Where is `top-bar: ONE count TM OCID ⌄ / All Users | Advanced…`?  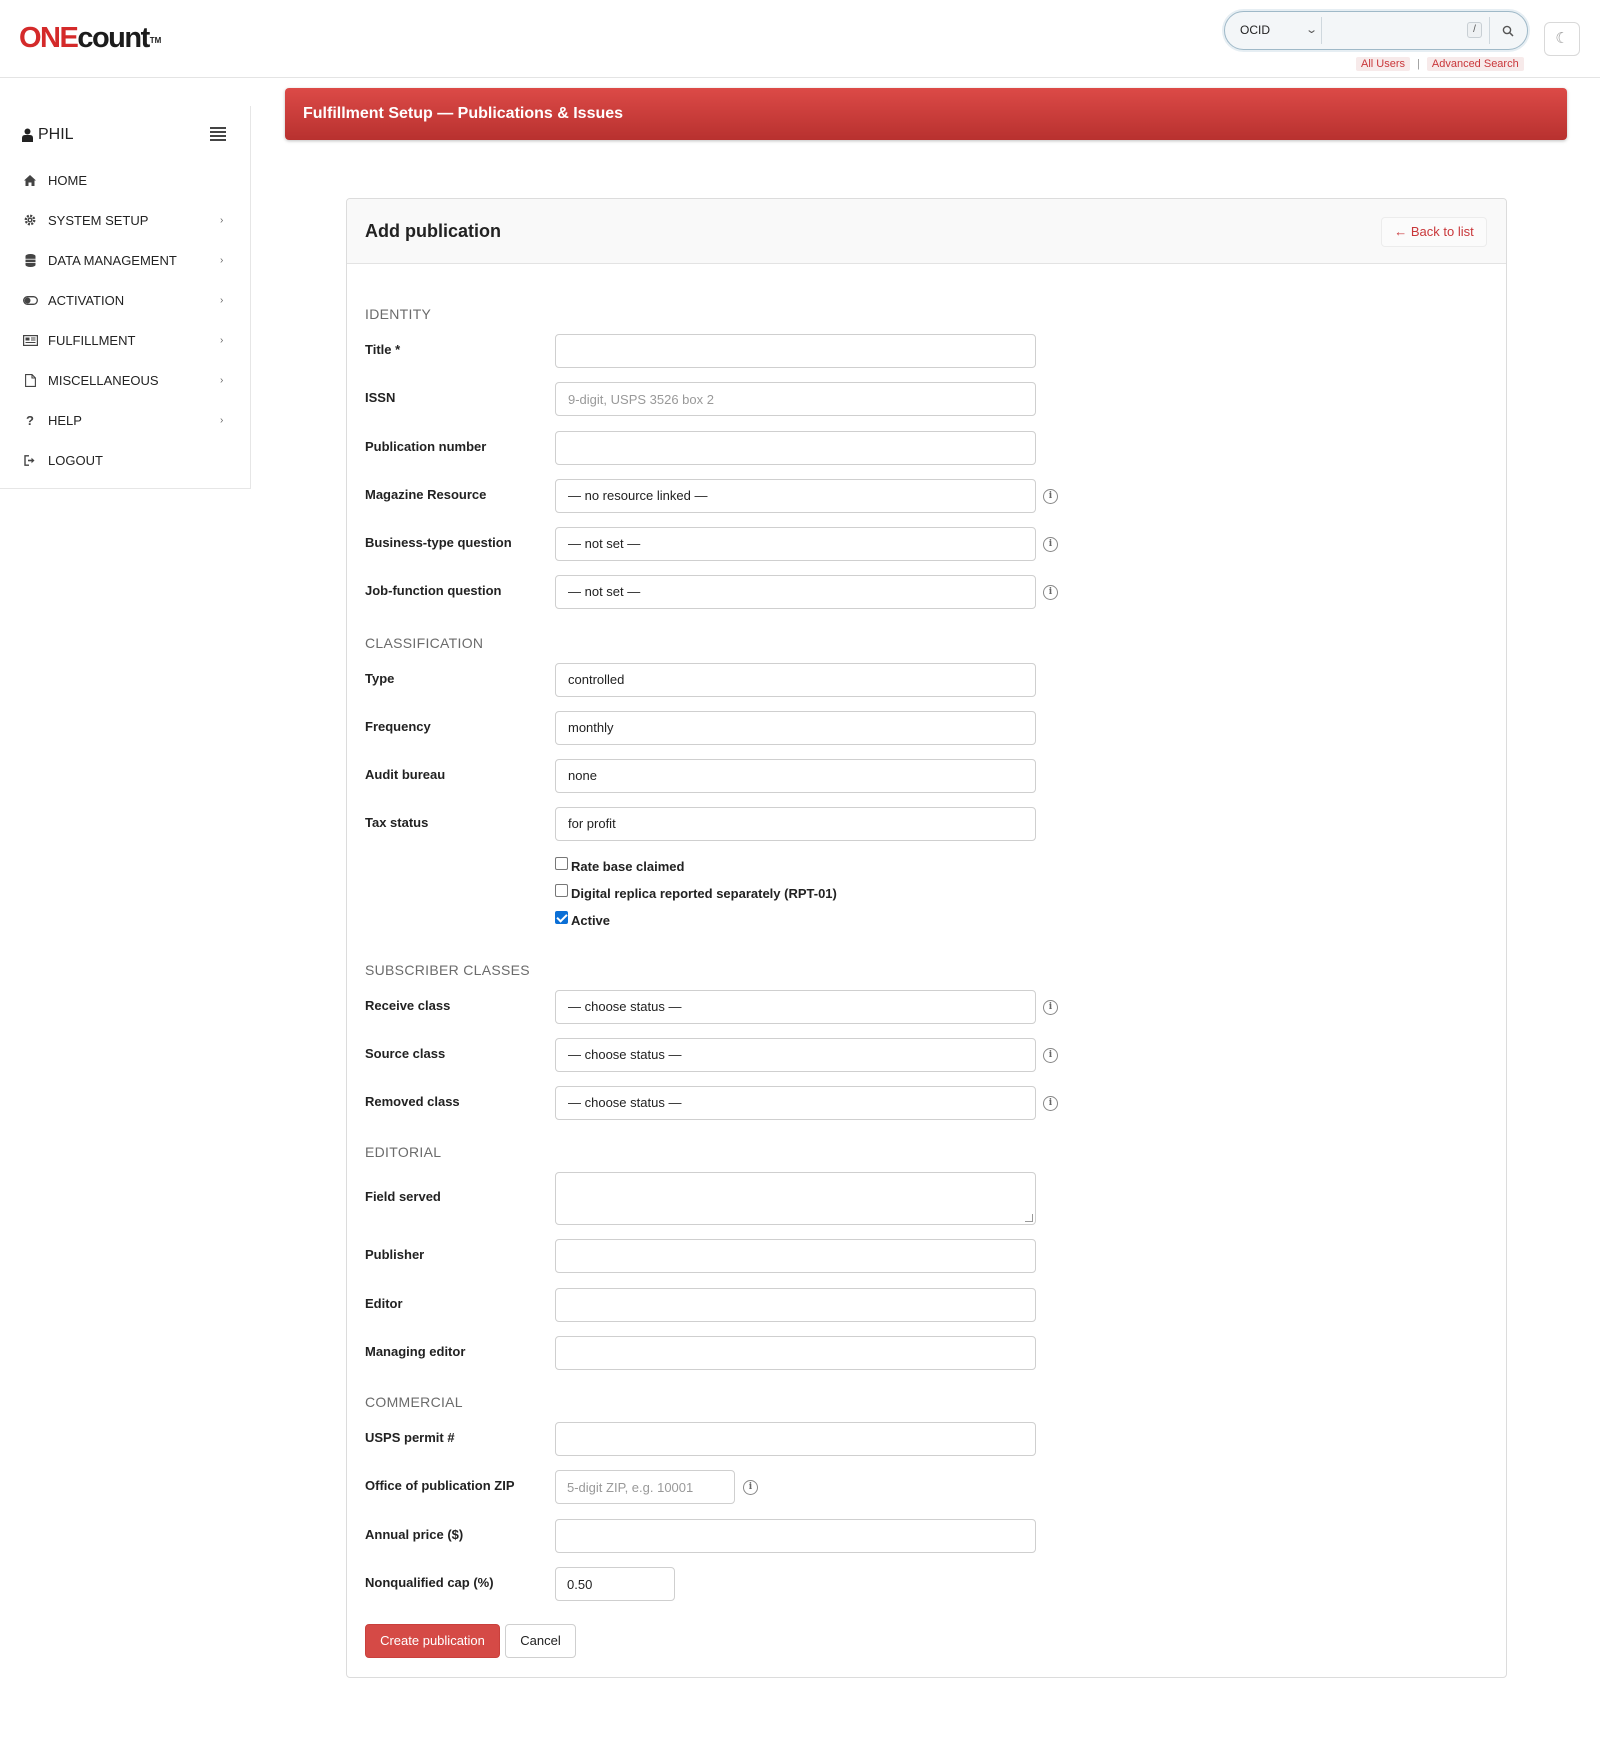
top-bar: ONE count TM OCID ⌄ / All Users | Advanced… is located at coordinates (800, 39).